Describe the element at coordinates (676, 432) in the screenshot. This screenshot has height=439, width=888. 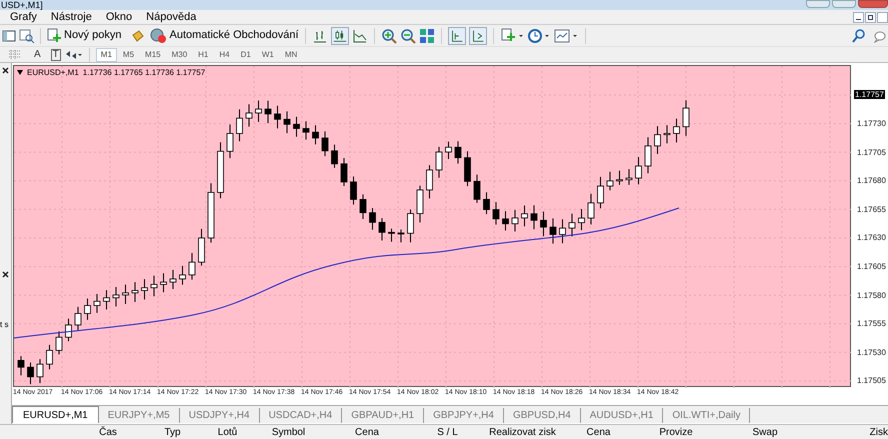
I see `column-header: Provize` at that location.